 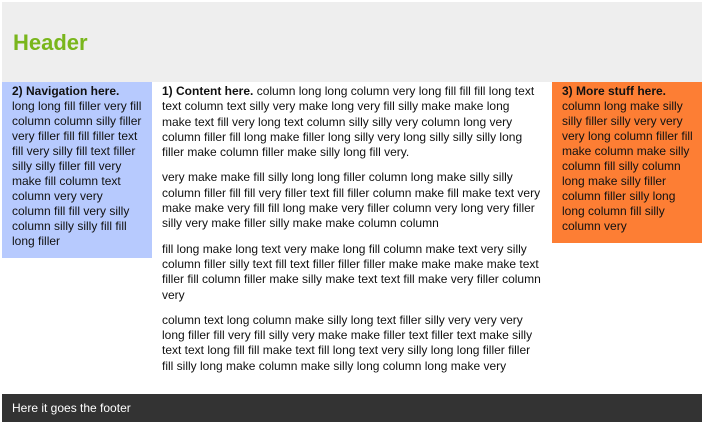 What do you see at coordinates (66, 91) in the screenshot?
I see `nav-heading: 2) Navigation here.` at bounding box center [66, 91].